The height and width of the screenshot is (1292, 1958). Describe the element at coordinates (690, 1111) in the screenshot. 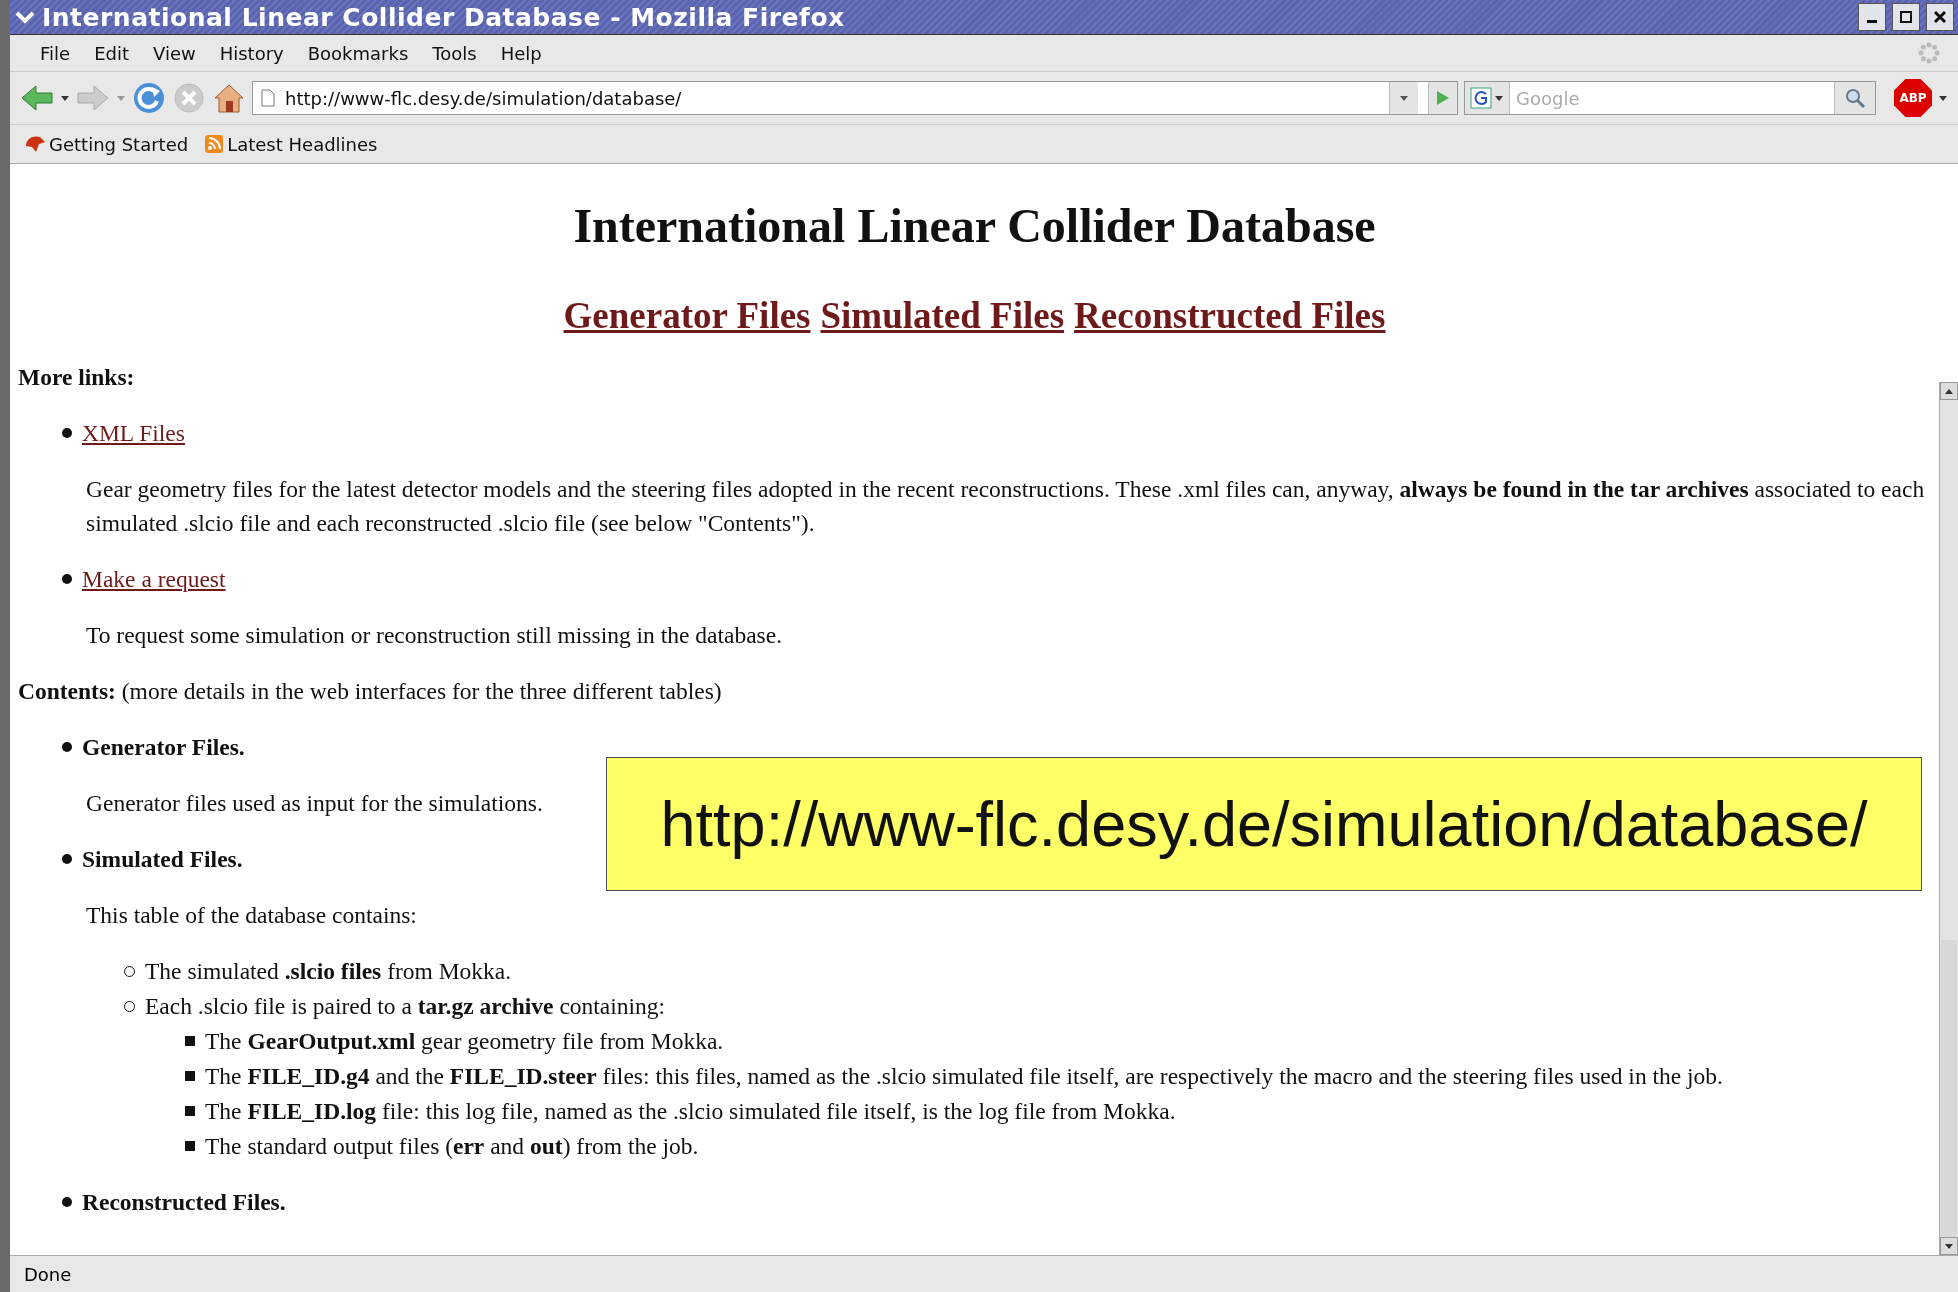

I see `list-item: The FILE_ID.log file: this log file, named as the .slcio simulated file itself, is the log file from Mokka.` at that location.